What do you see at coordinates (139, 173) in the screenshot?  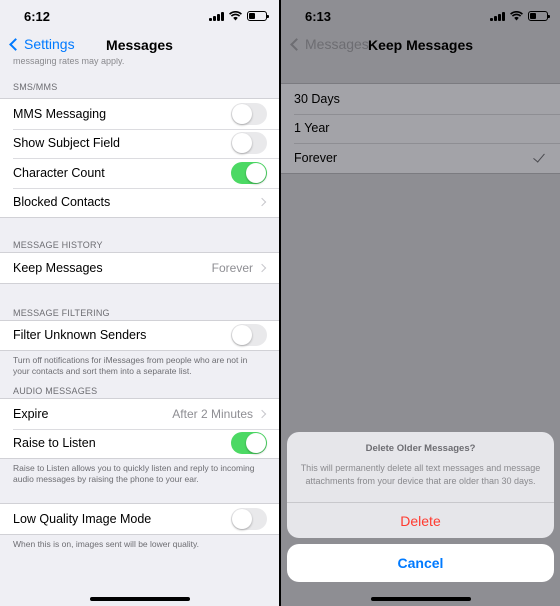 I see `row-character-count: Character Count` at bounding box center [139, 173].